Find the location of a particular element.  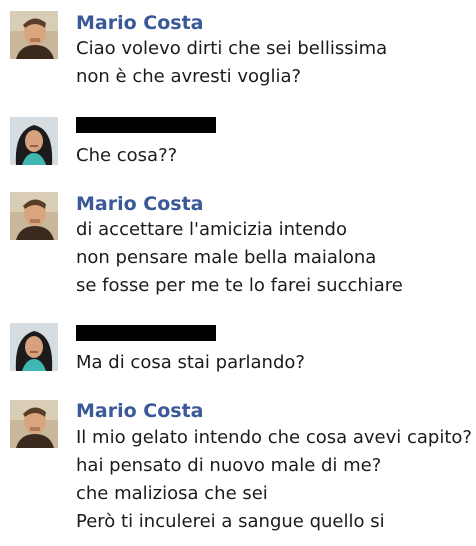

message-line: Che cosa?? is located at coordinates (127, 155).